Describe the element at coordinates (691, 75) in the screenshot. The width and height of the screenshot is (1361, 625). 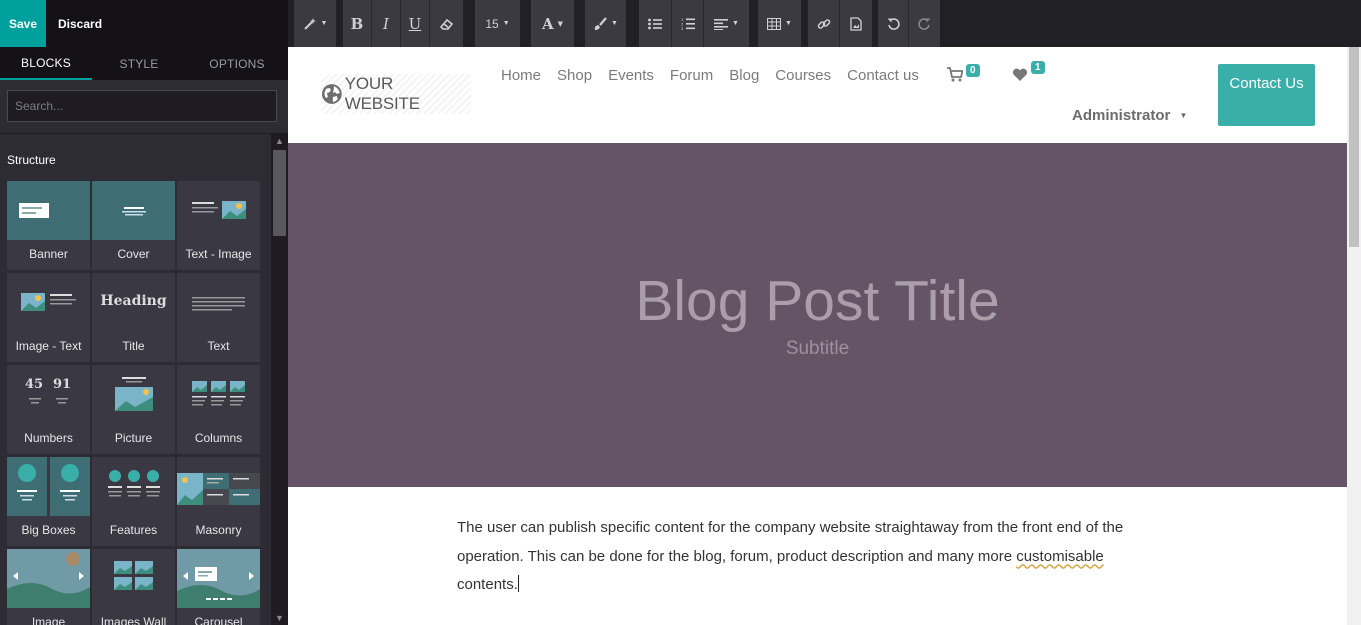
I see `nav-forum: Forum` at that location.